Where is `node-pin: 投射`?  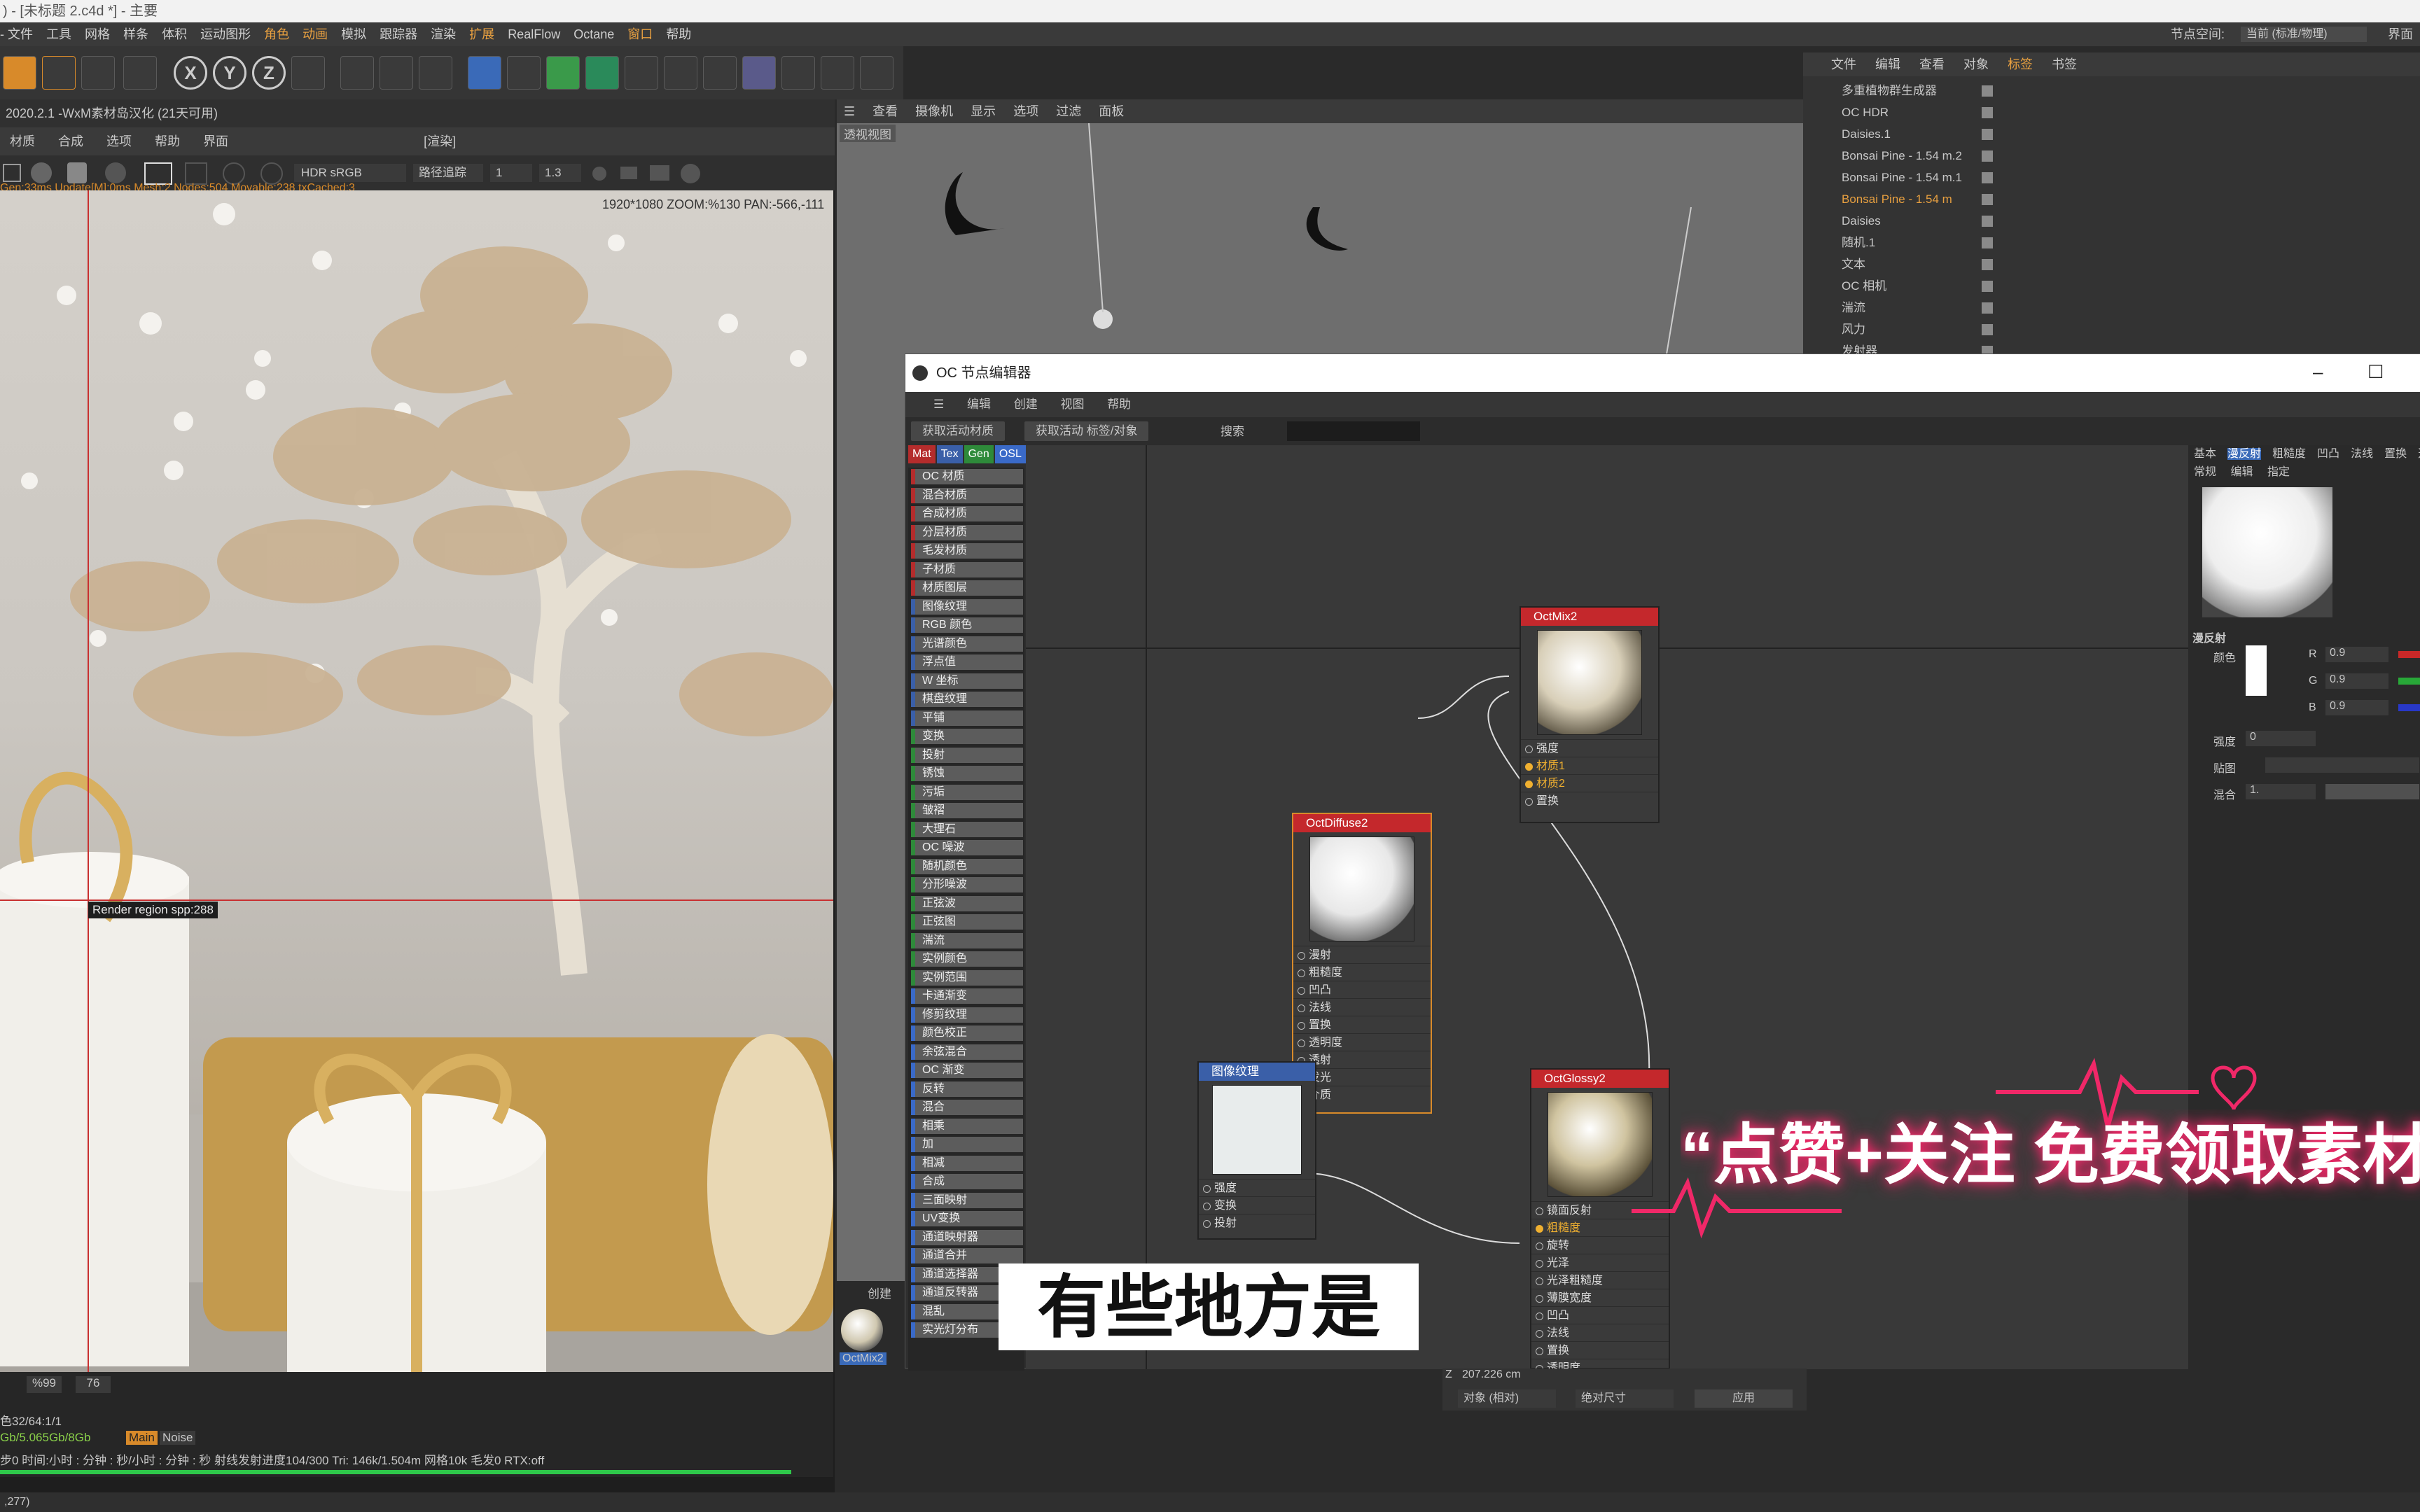
node-pin: 投射 is located at coordinates (1257, 1222).